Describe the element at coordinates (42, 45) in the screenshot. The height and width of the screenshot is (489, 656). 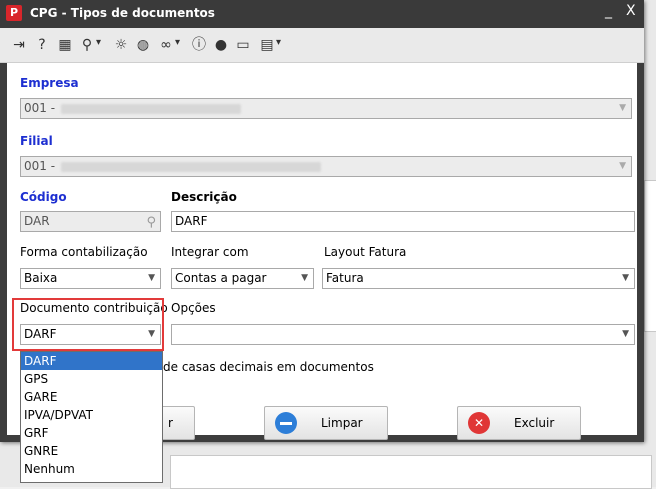
I see `help-icon: ?` at that location.